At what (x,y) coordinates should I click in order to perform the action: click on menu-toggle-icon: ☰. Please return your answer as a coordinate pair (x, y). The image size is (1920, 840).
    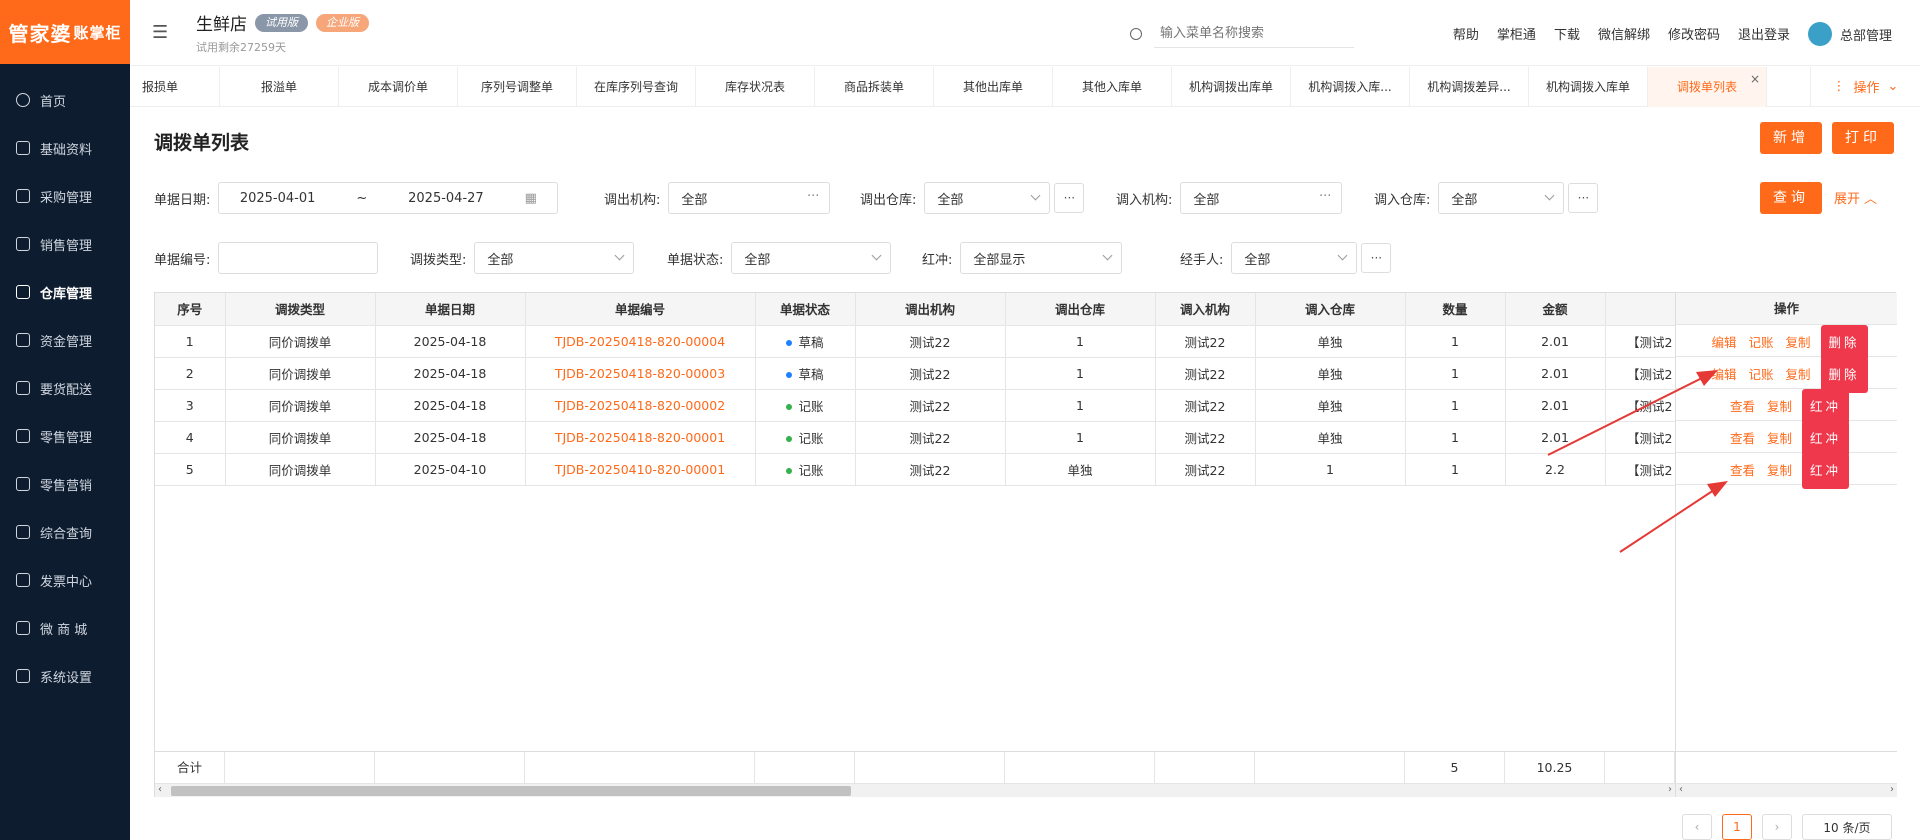
    Looking at the image, I should click on (167, 32).